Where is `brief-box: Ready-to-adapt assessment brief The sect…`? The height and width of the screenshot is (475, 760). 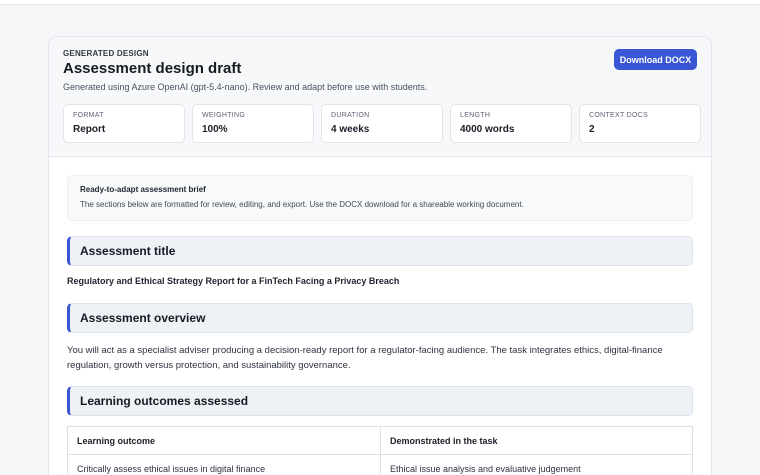
brief-box: Ready-to-adapt assessment brief The sect… is located at coordinates (380, 198).